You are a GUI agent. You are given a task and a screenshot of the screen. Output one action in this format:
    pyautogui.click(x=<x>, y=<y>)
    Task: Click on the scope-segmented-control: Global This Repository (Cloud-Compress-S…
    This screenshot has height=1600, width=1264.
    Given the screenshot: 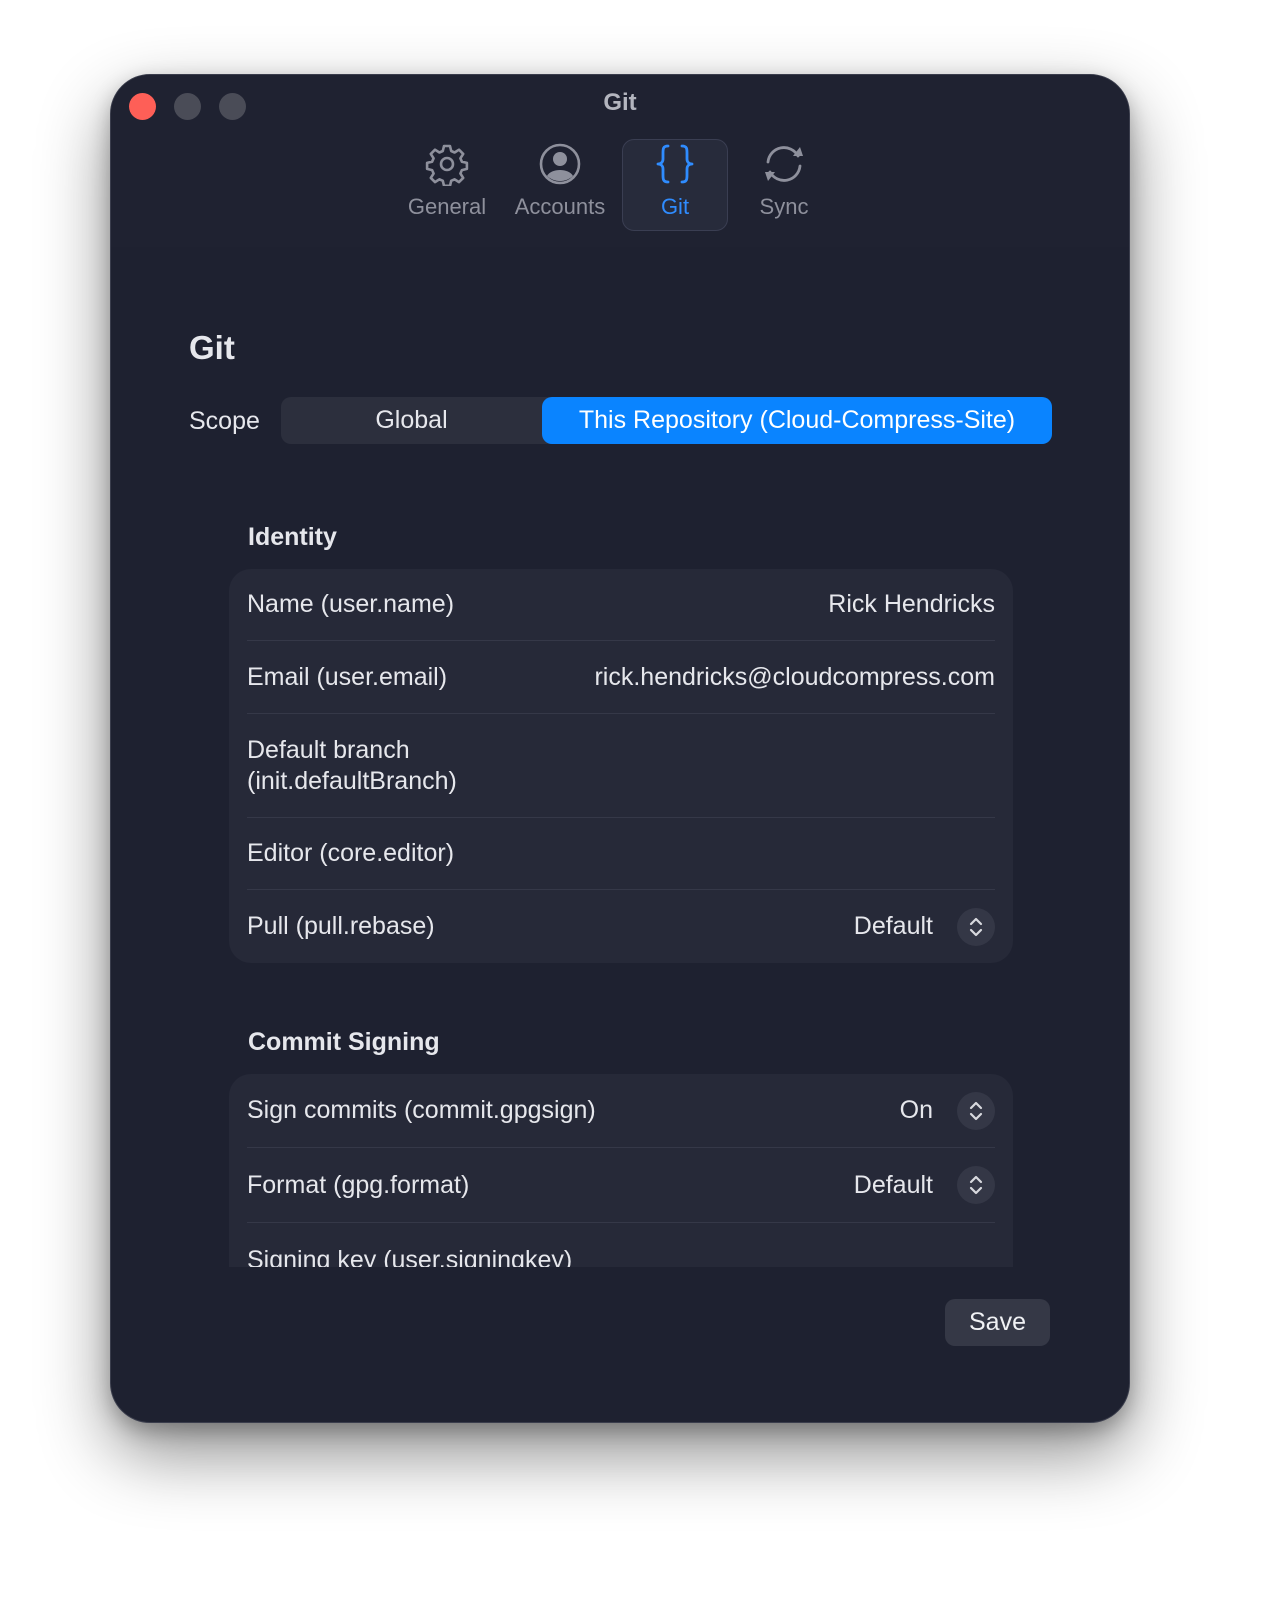 What is the action you would take?
    pyautogui.click(x=666, y=420)
    